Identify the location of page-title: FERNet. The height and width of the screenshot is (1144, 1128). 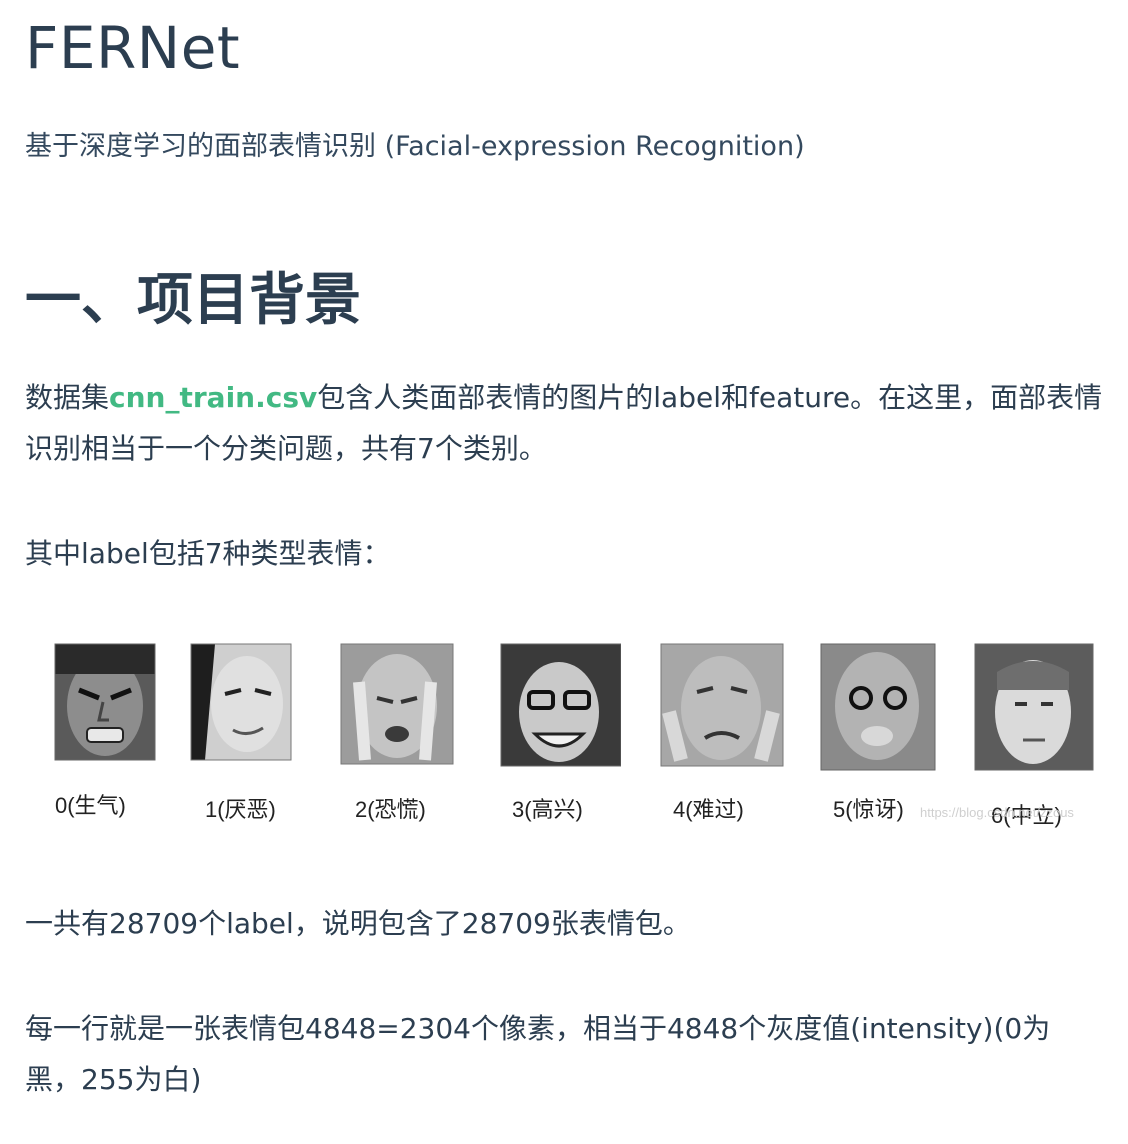
(133, 48).